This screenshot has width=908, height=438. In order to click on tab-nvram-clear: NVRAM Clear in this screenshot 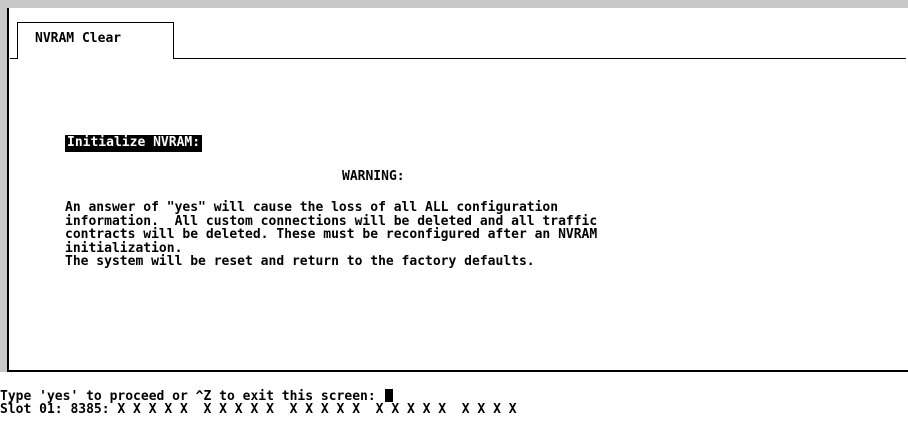, I will do `click(95, 40)`.